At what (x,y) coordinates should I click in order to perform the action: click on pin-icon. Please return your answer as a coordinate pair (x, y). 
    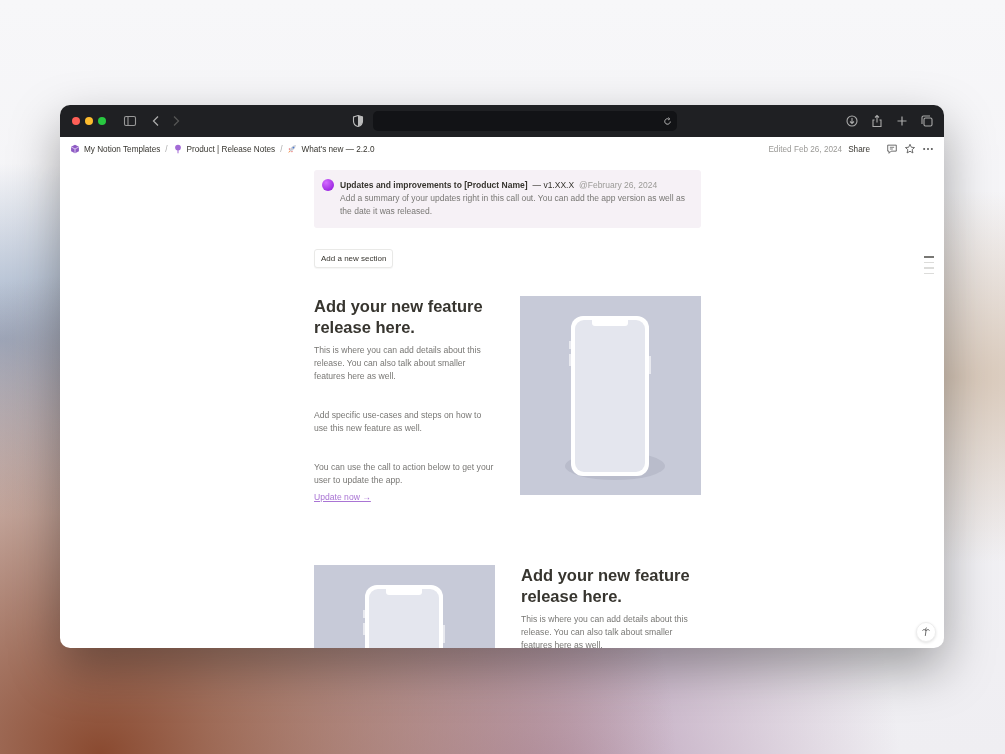
    Looking at the image, I should click on (177, 149).